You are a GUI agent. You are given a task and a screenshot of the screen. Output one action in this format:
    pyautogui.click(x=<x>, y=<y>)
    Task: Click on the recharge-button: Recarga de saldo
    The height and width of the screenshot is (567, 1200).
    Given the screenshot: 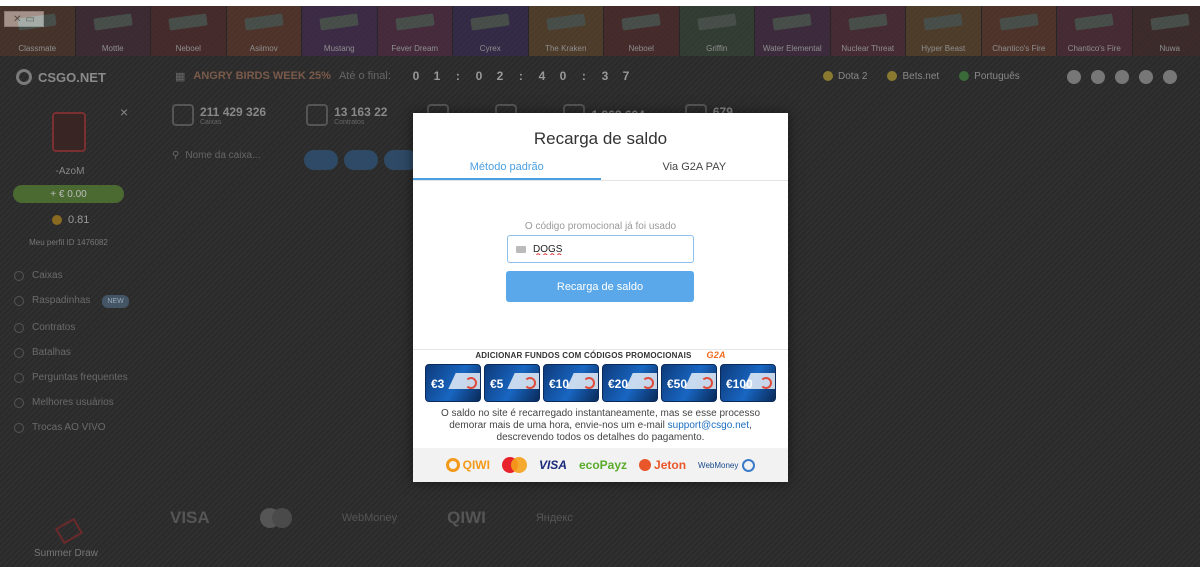 What is the action you would take?
    pyautogui.click(x=600, y=286)
    